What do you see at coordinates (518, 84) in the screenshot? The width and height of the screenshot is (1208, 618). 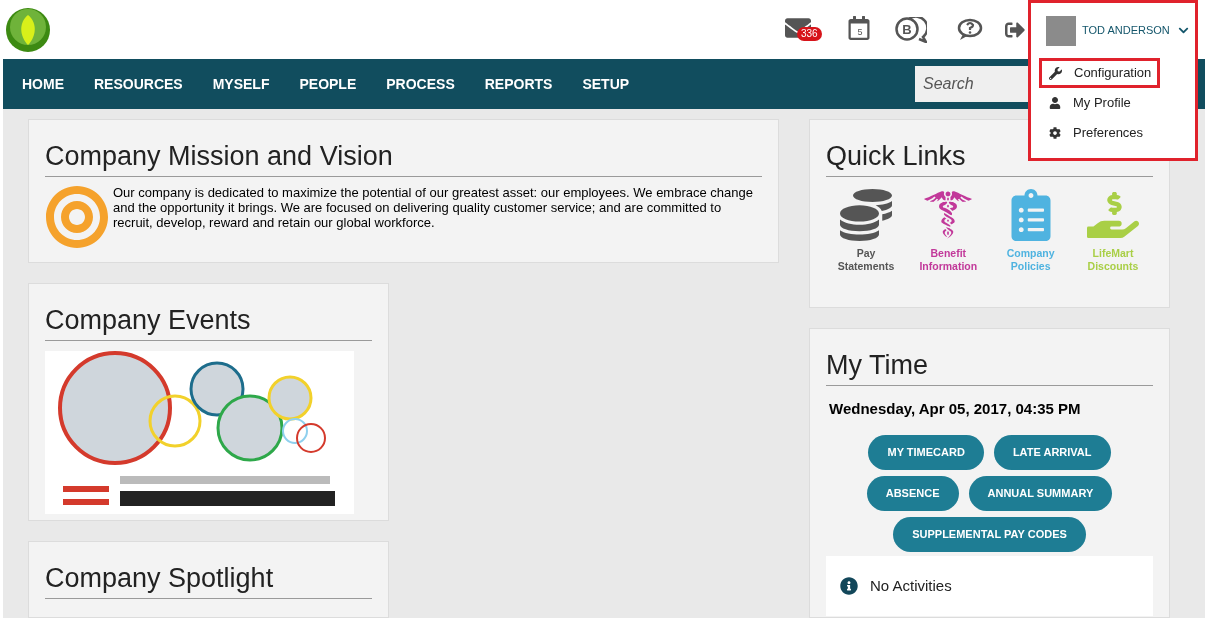 I see `nav-link: REPORTS` at bounding box center [518, 84].